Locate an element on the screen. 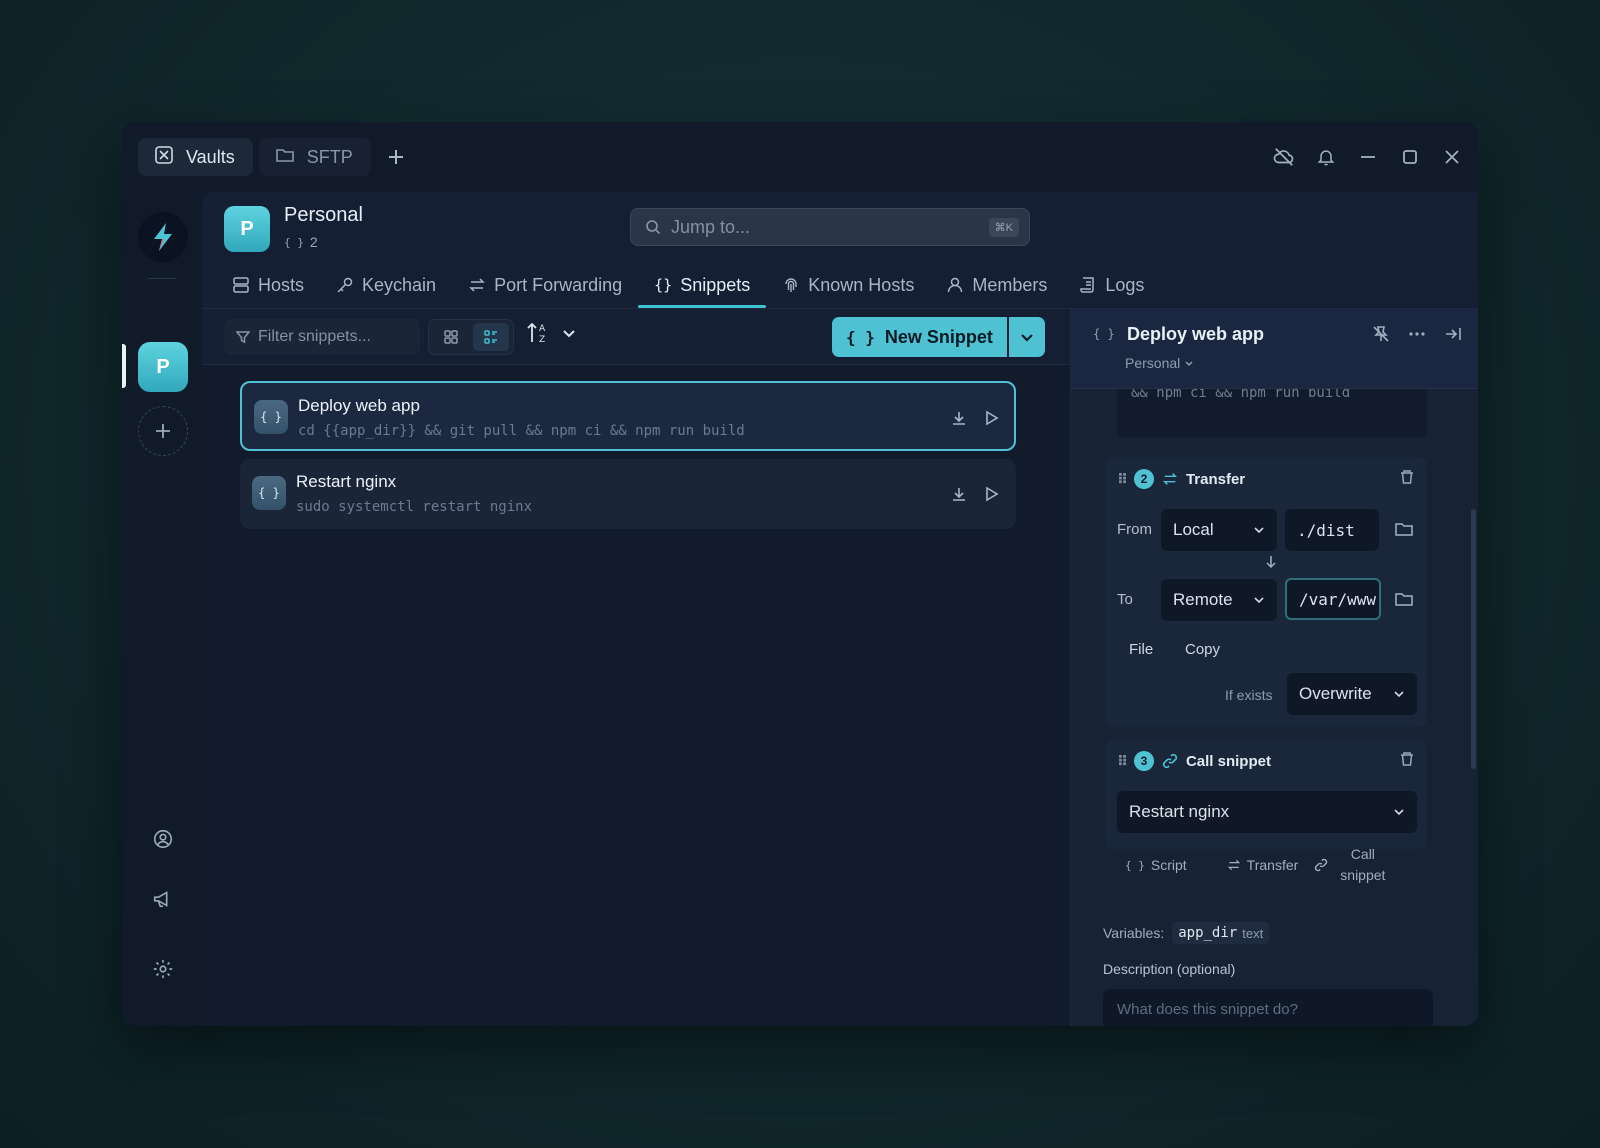 This screenshot has width=1600, height=1148. tab-port-forwarding: Port Forwarding is located at coordinates (545, 285).